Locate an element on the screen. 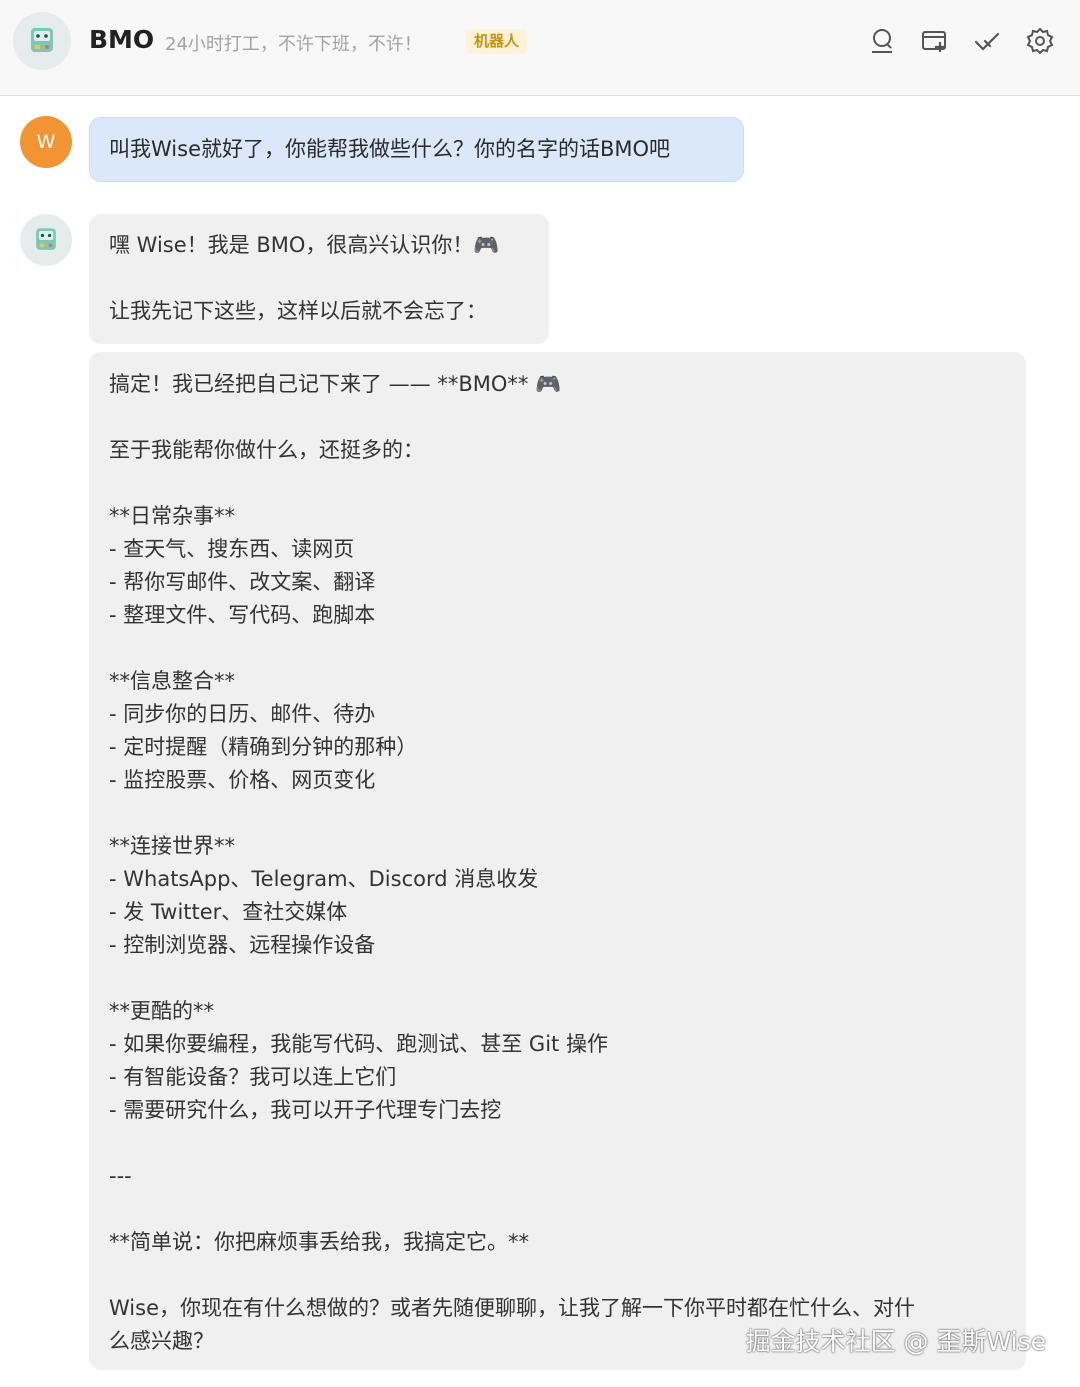  bot-message-line: - 定时提醒（精确到分钟的那种） is located at coordinates (263, 747).